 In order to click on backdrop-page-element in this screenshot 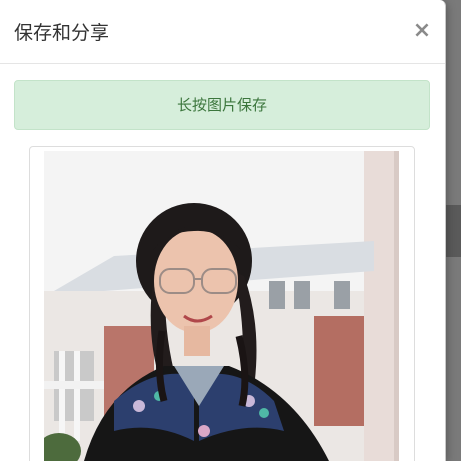, I will do `click(453, 231)`.